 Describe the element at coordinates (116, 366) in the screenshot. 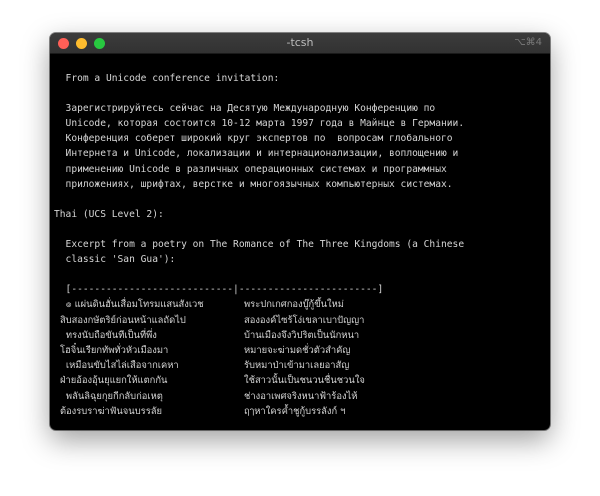

I see `poem-verse-left: เหมือนขับไสไล่เสือจากเคหา` at that location.